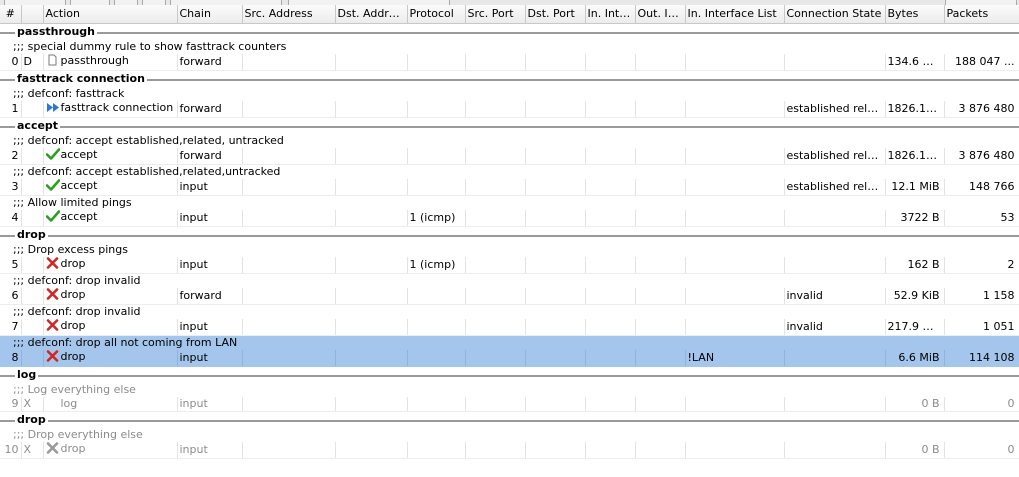 The height and width of the screenshot is (477, 1019). I want to click on column-header, so click(32, 14).